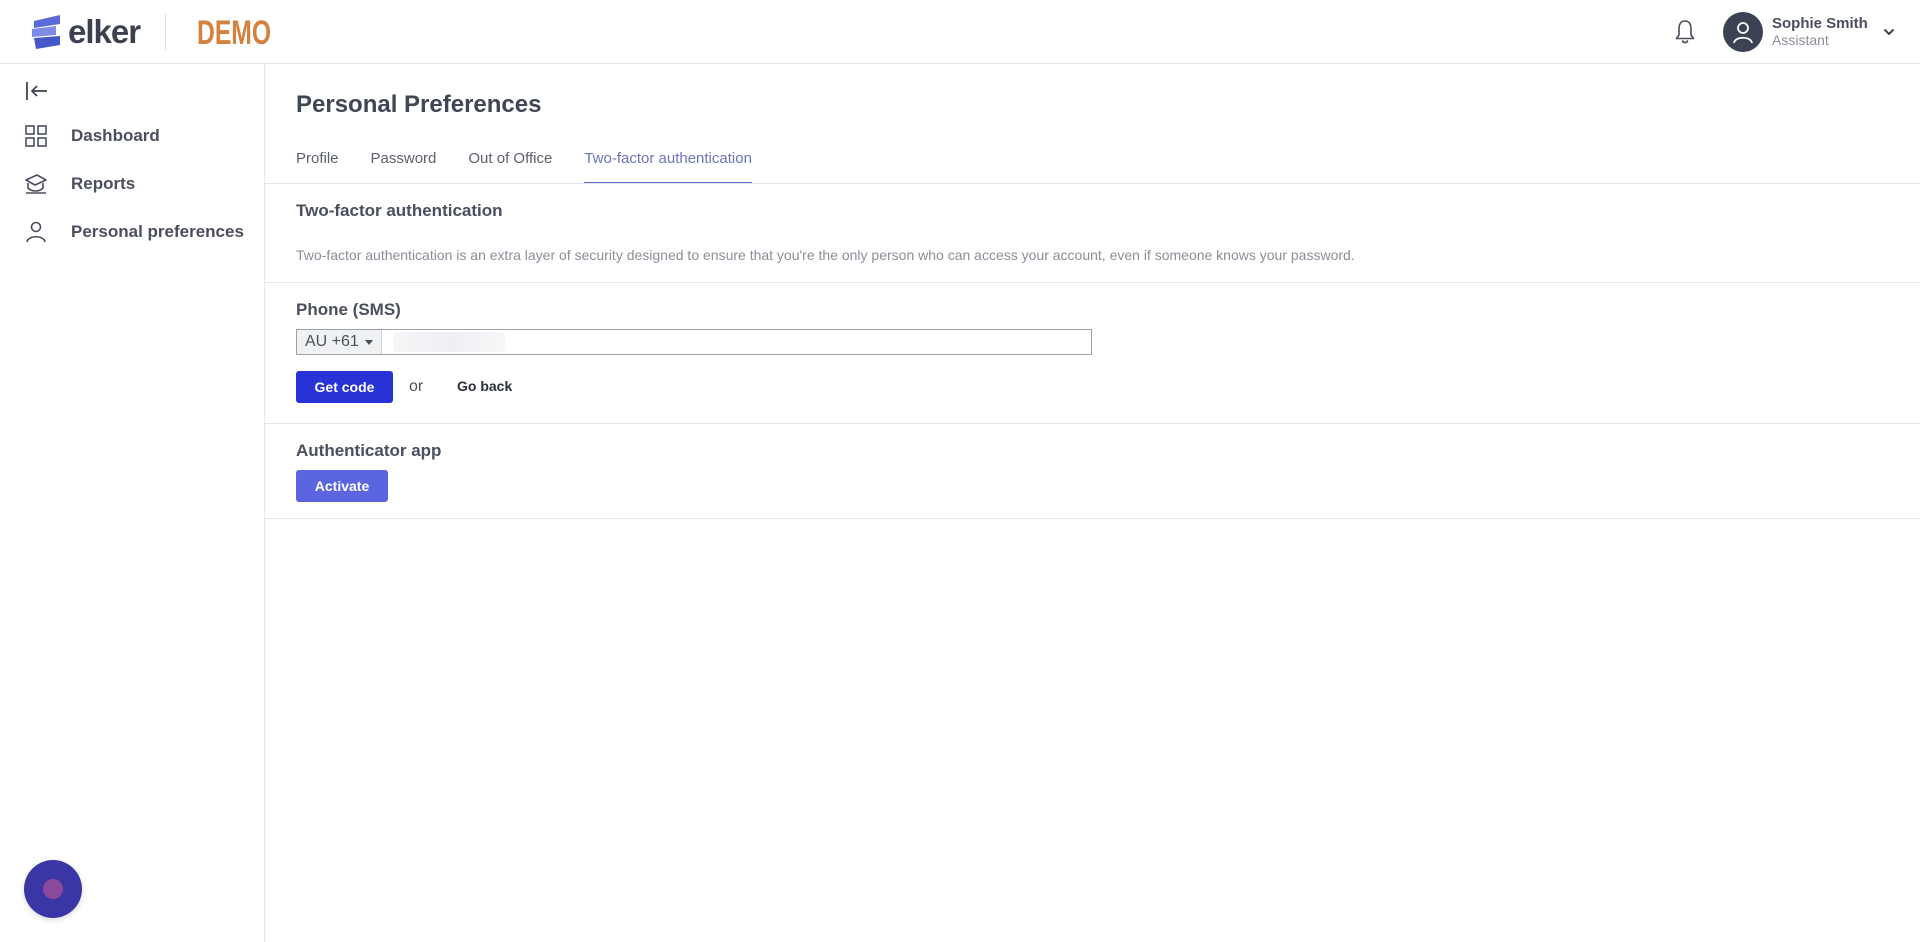  Describe the element at coordinates (510, 164) in the screenshot. I see `tab-out-of-office: Out of Office` at that location.